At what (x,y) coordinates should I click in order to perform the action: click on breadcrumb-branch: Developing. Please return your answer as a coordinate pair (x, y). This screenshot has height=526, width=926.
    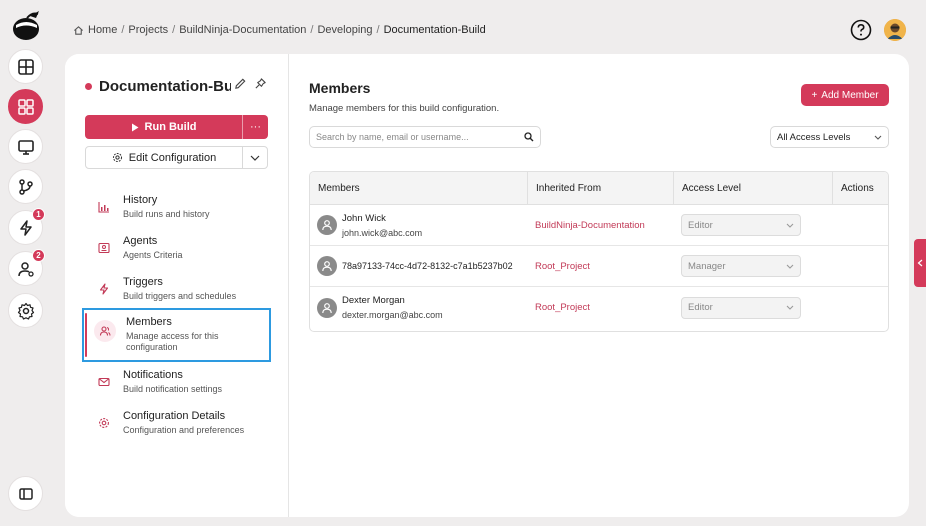
    Looking at the image, I should click on (344, 30).